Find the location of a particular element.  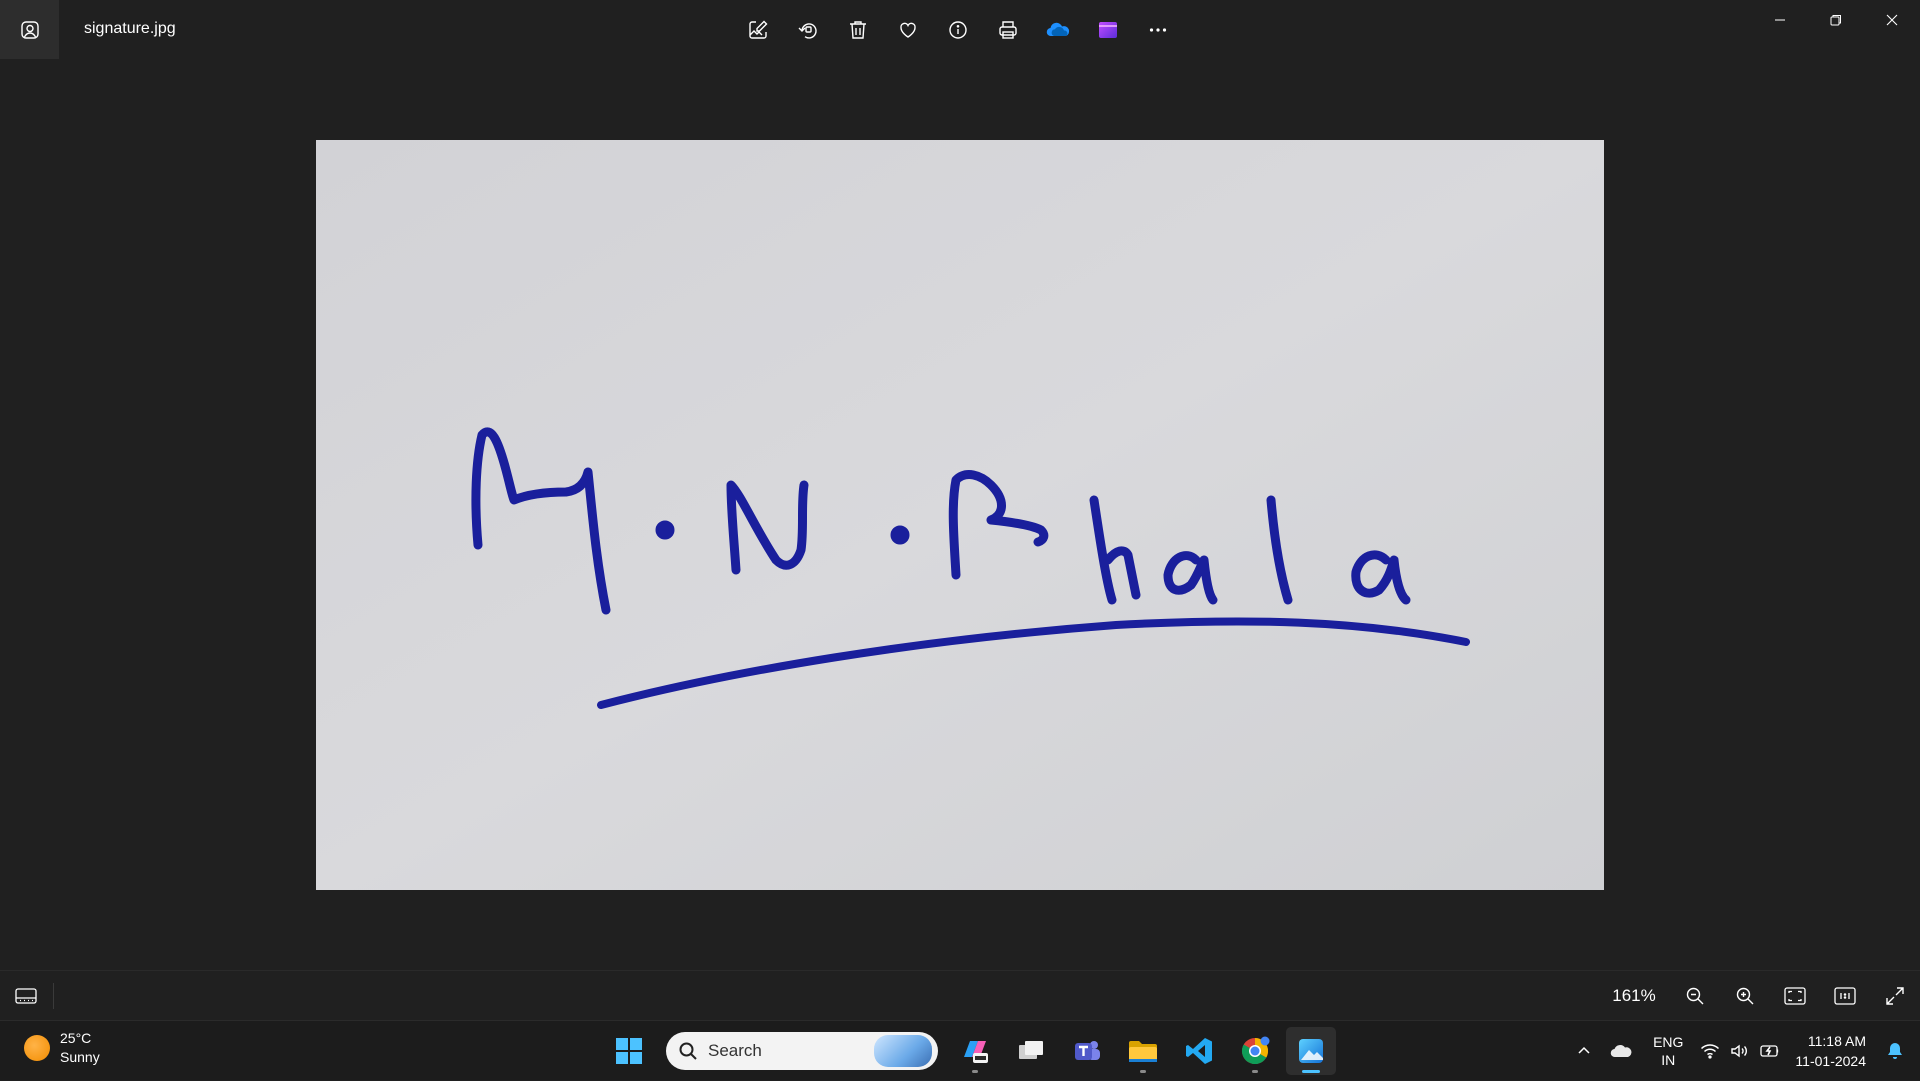

full-screen-button is located at coordinates (1895, 996).